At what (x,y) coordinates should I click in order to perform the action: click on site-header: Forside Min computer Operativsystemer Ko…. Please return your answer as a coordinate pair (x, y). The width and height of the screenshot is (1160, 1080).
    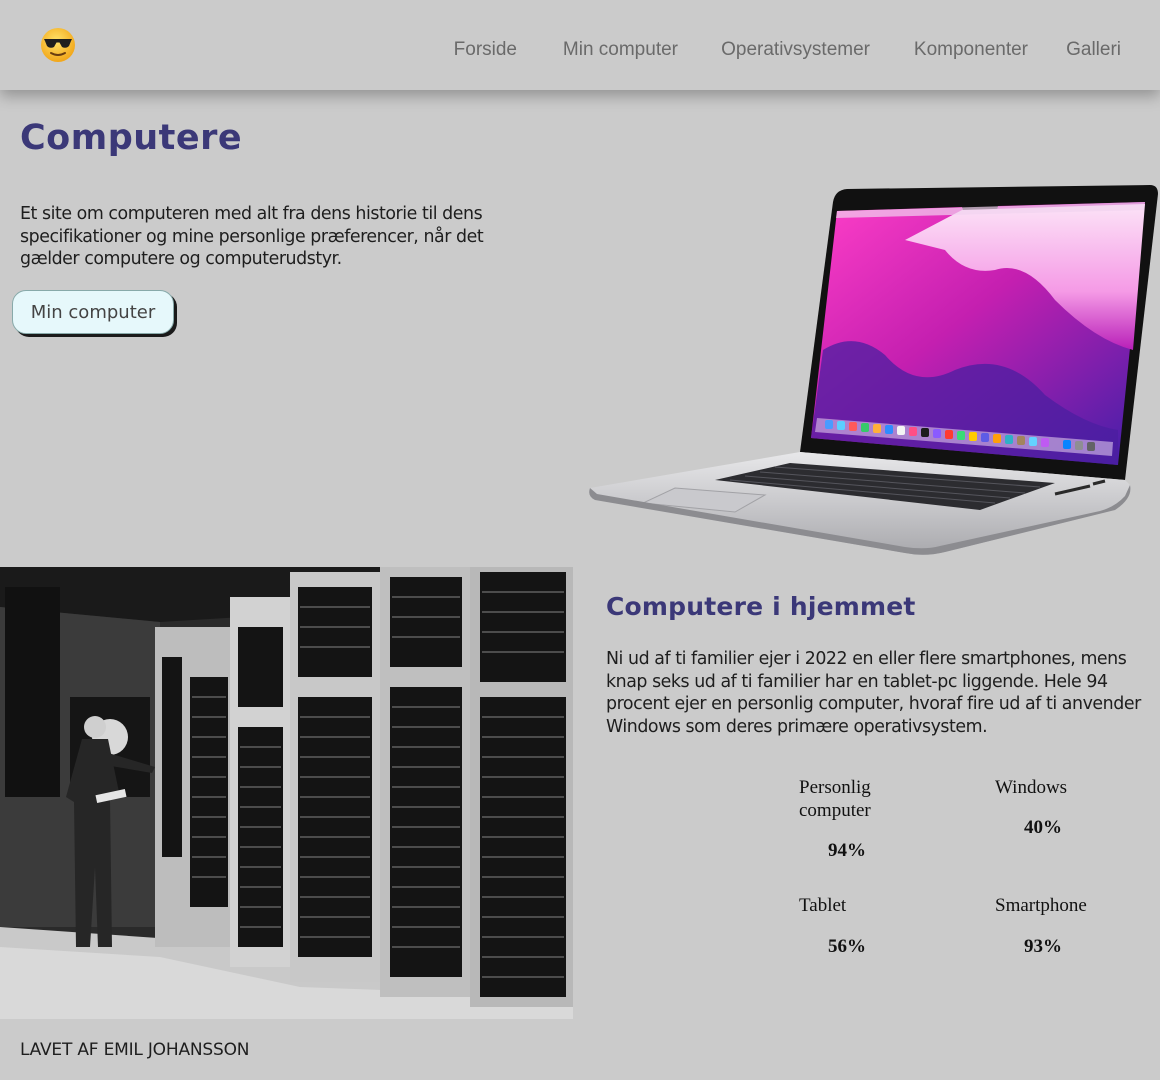
    Looking at the image, I should click on (580, 45).